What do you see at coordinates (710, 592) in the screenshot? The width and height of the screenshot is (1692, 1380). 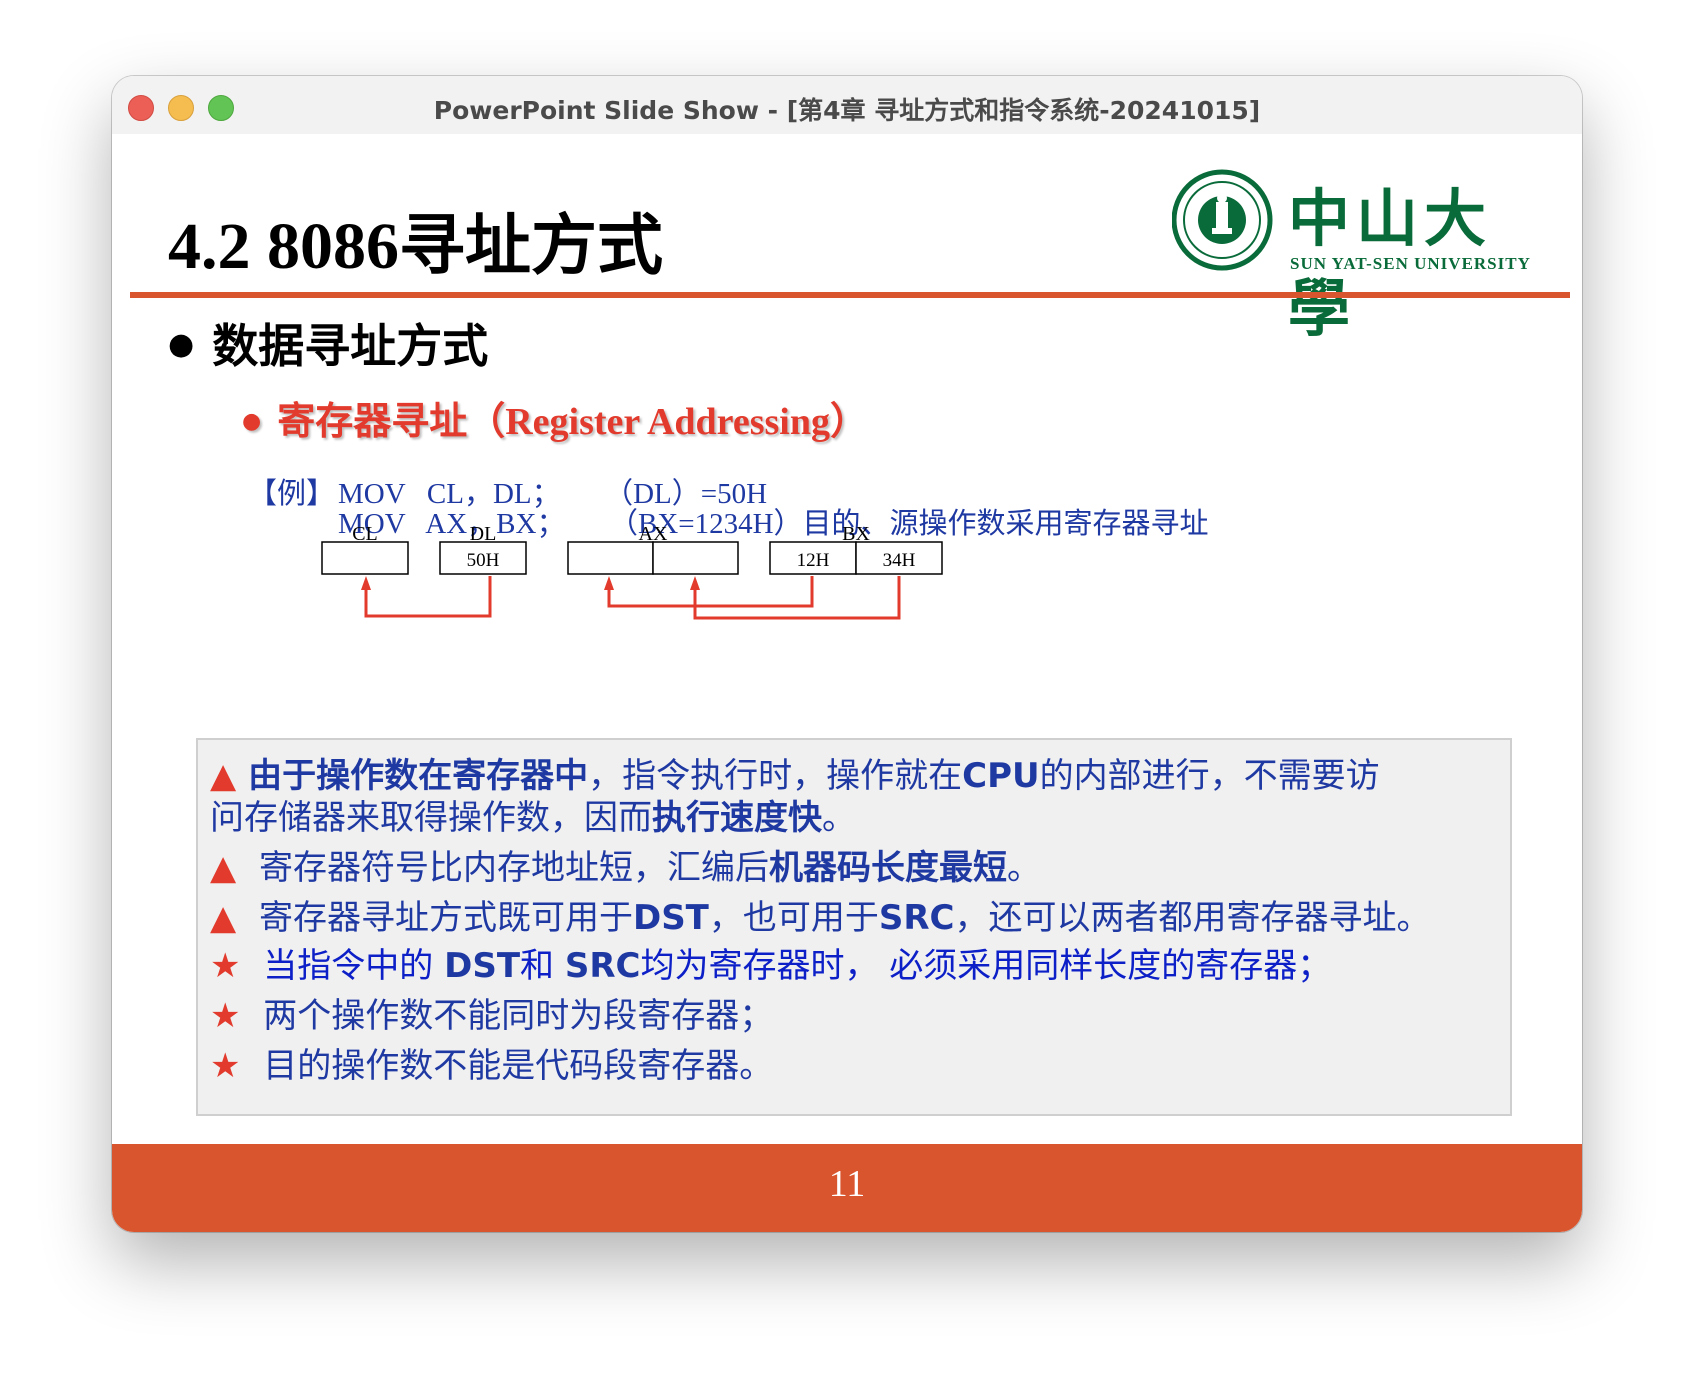 I see `arrow-bh-to-ah` at bounding box center [710, 592].